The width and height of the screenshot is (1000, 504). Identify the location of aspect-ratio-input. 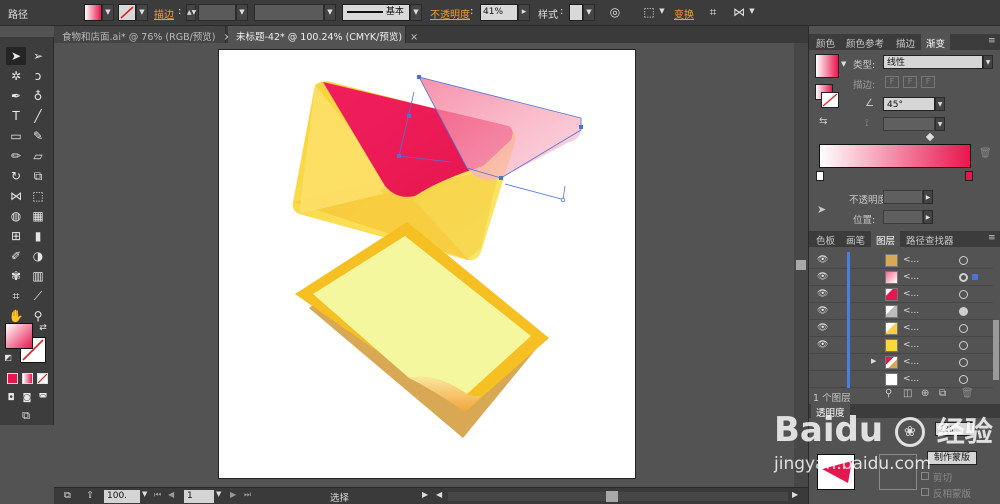
(909, 124).